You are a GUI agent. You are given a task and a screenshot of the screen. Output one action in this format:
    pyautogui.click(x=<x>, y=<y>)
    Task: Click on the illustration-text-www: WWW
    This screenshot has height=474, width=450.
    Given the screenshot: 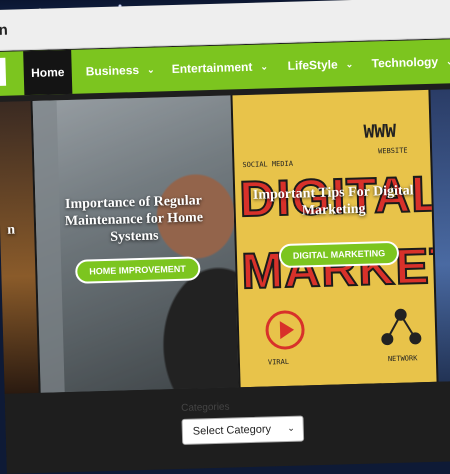 What is the action you would take?
    pyautogui.click(x=380, y=131)
    